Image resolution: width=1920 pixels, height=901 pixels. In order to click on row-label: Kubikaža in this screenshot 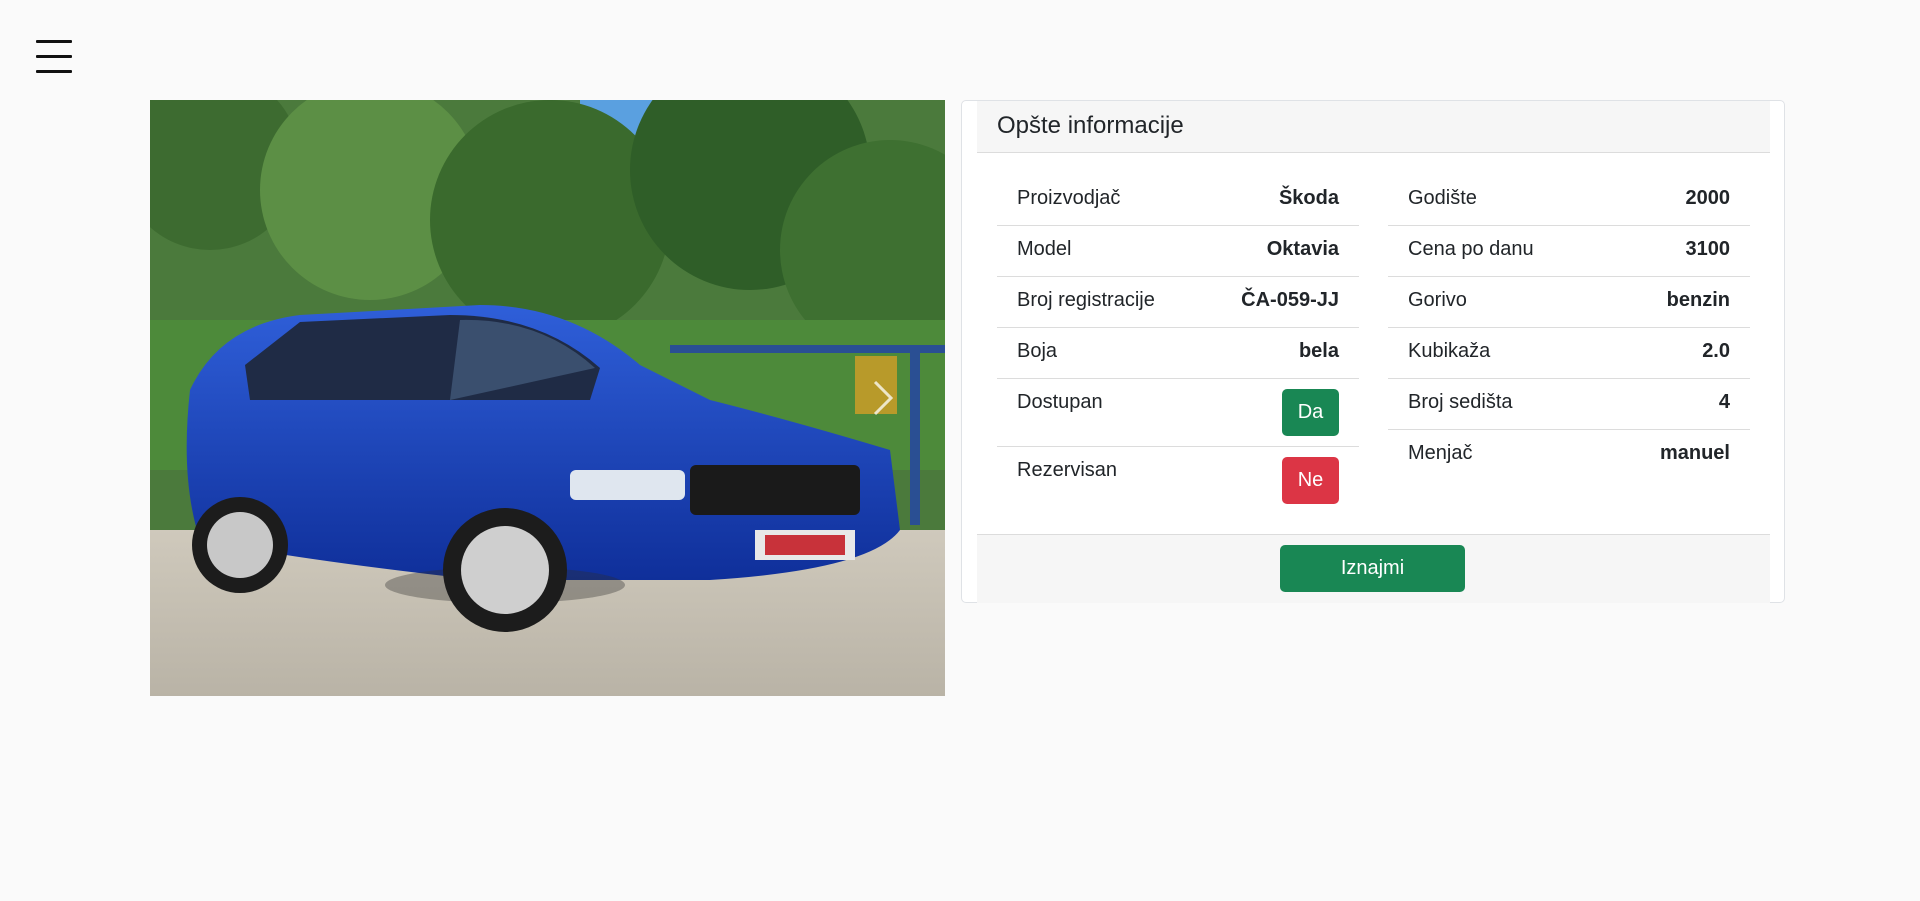, I will do `click(1449, 351)`.